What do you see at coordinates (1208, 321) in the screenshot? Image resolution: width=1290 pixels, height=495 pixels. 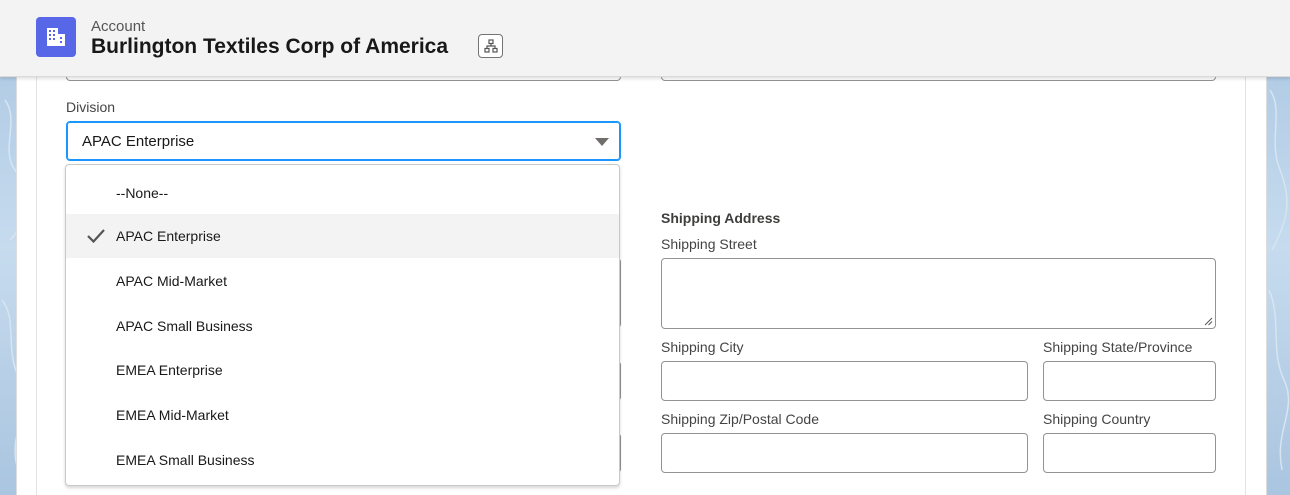 I see `resize-grip-icon` at bounding box center [1208, 321].